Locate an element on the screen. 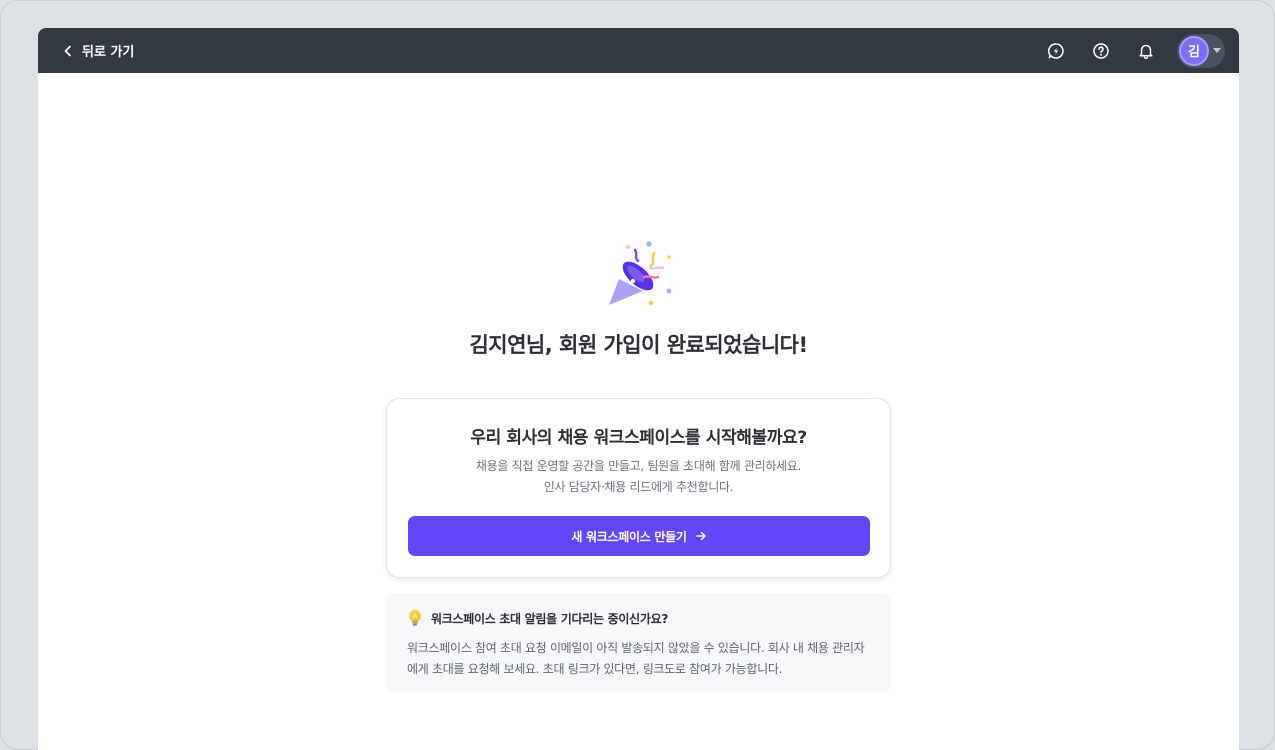 This screenshot has height=750, width=1275. card-title: 우리 회사의 채용 워크스페이스를 시작해볼까요? is located at coordinates (638, 438).